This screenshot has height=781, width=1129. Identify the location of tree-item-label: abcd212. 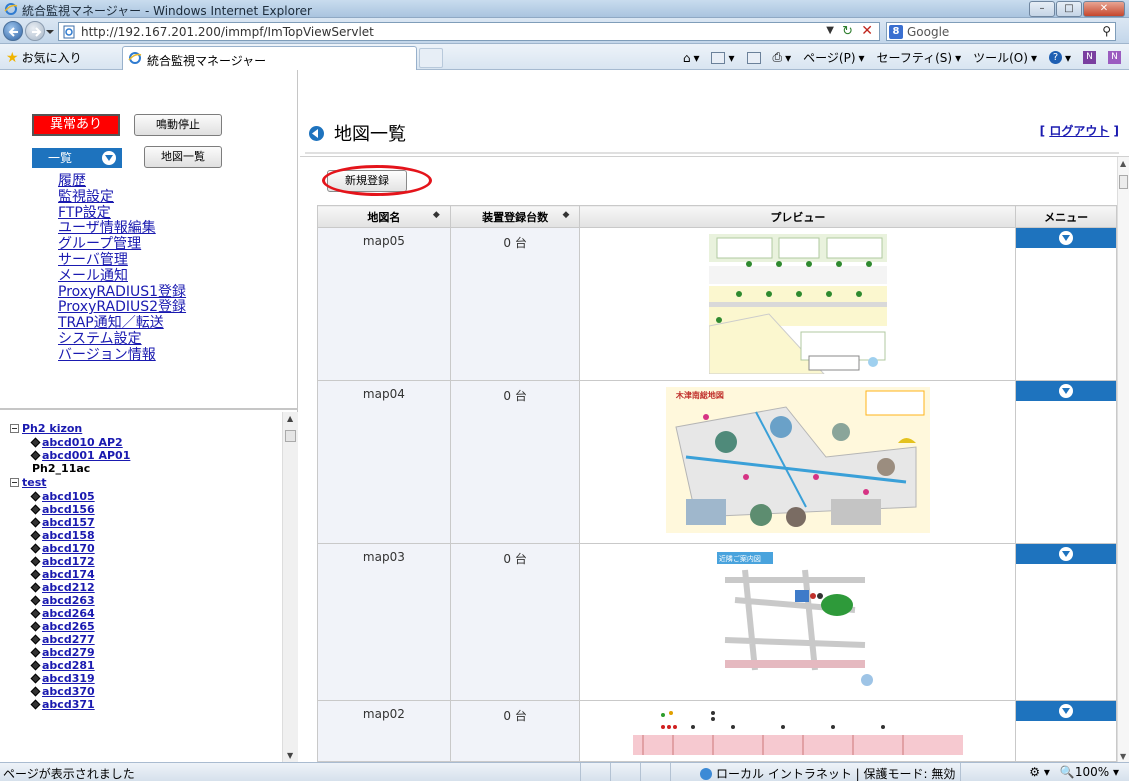
(68, 587).